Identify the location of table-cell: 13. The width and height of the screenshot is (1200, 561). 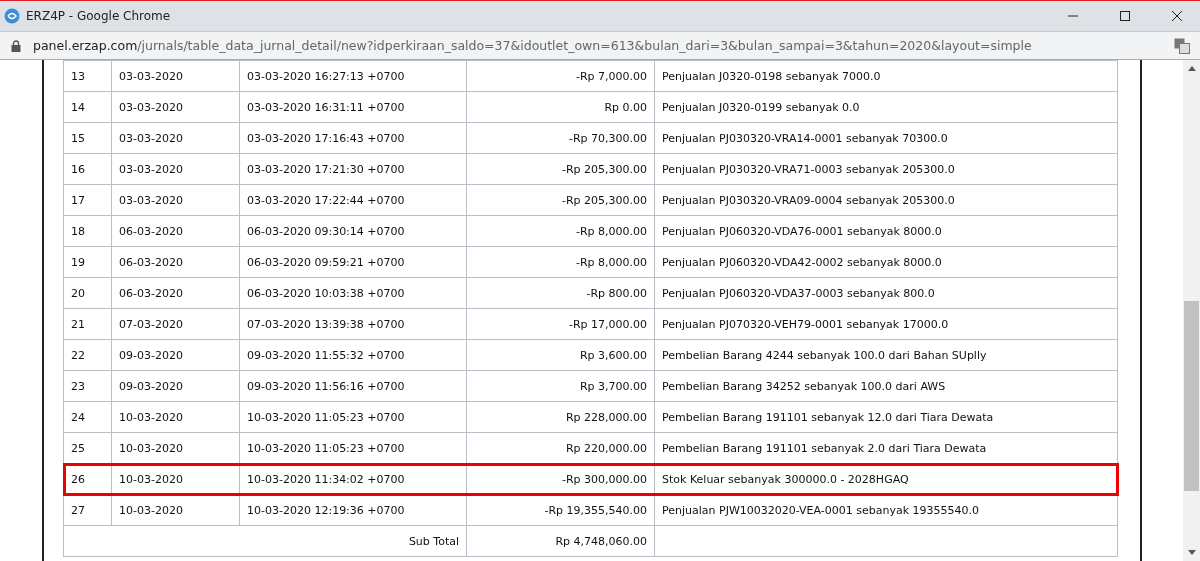
(78, 76).